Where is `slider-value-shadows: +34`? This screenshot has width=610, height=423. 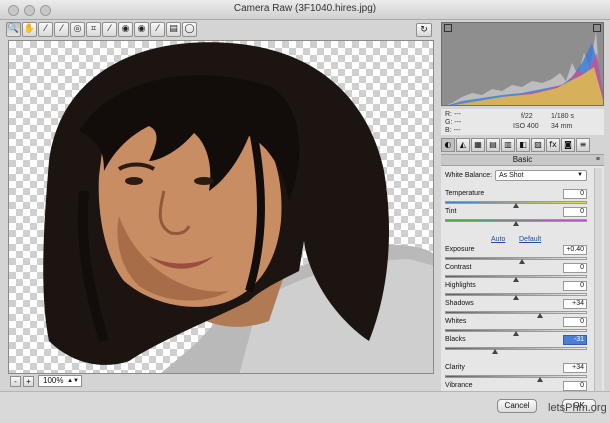 slider-value-shadows: +34 is located at coordinates (575, 304).